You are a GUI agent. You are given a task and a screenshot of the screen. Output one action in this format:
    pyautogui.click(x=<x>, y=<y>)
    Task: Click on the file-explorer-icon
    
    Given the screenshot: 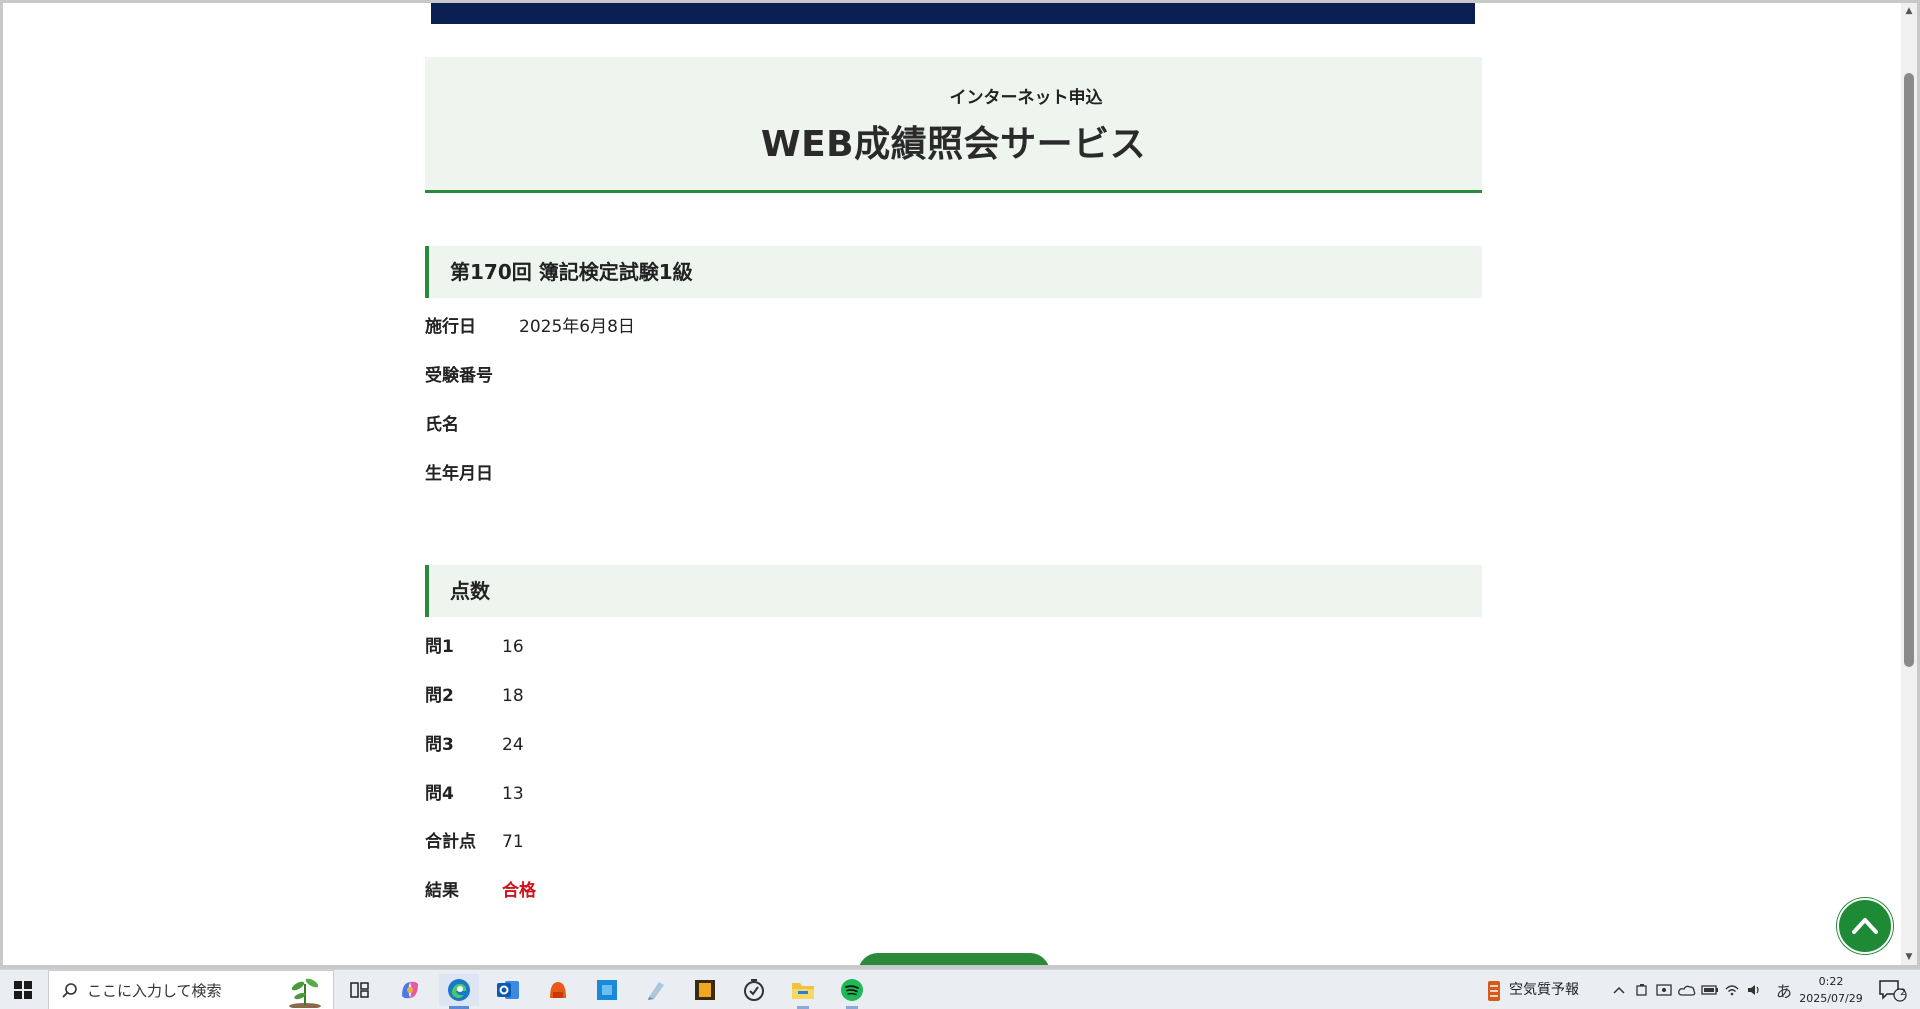 What is the action you would take?
    pyautogui.click(x=803, y=991)
    